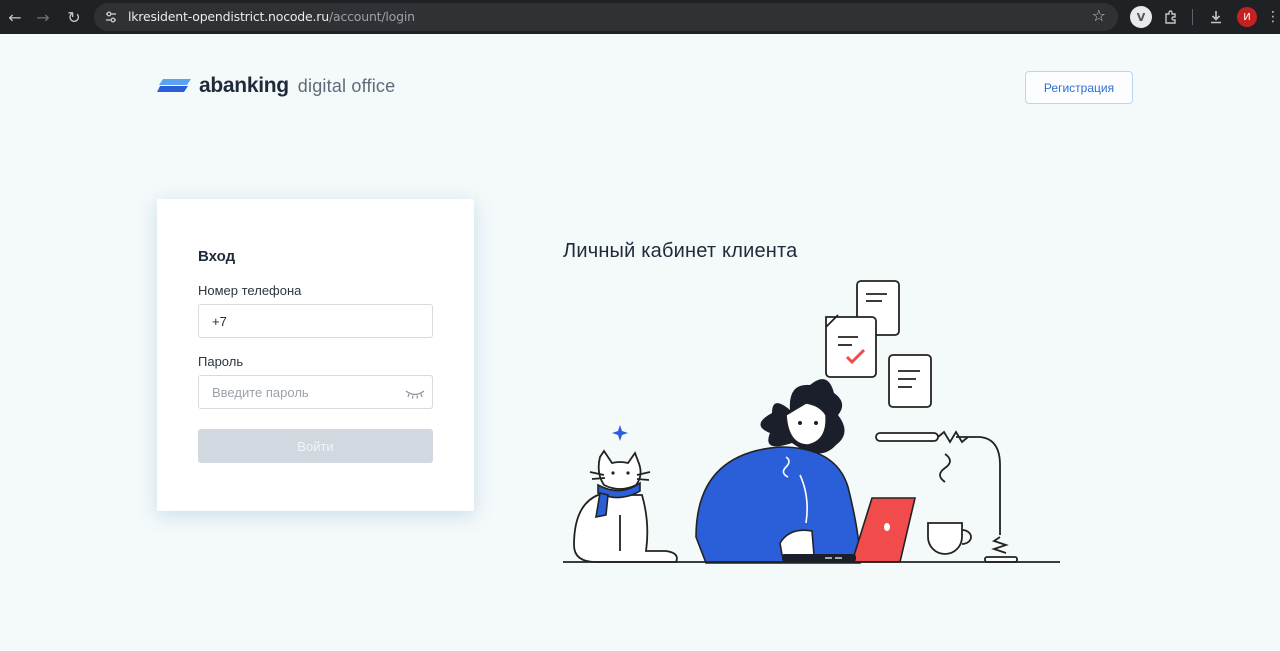  I want to click on show-password-icon, so click(415, 394).